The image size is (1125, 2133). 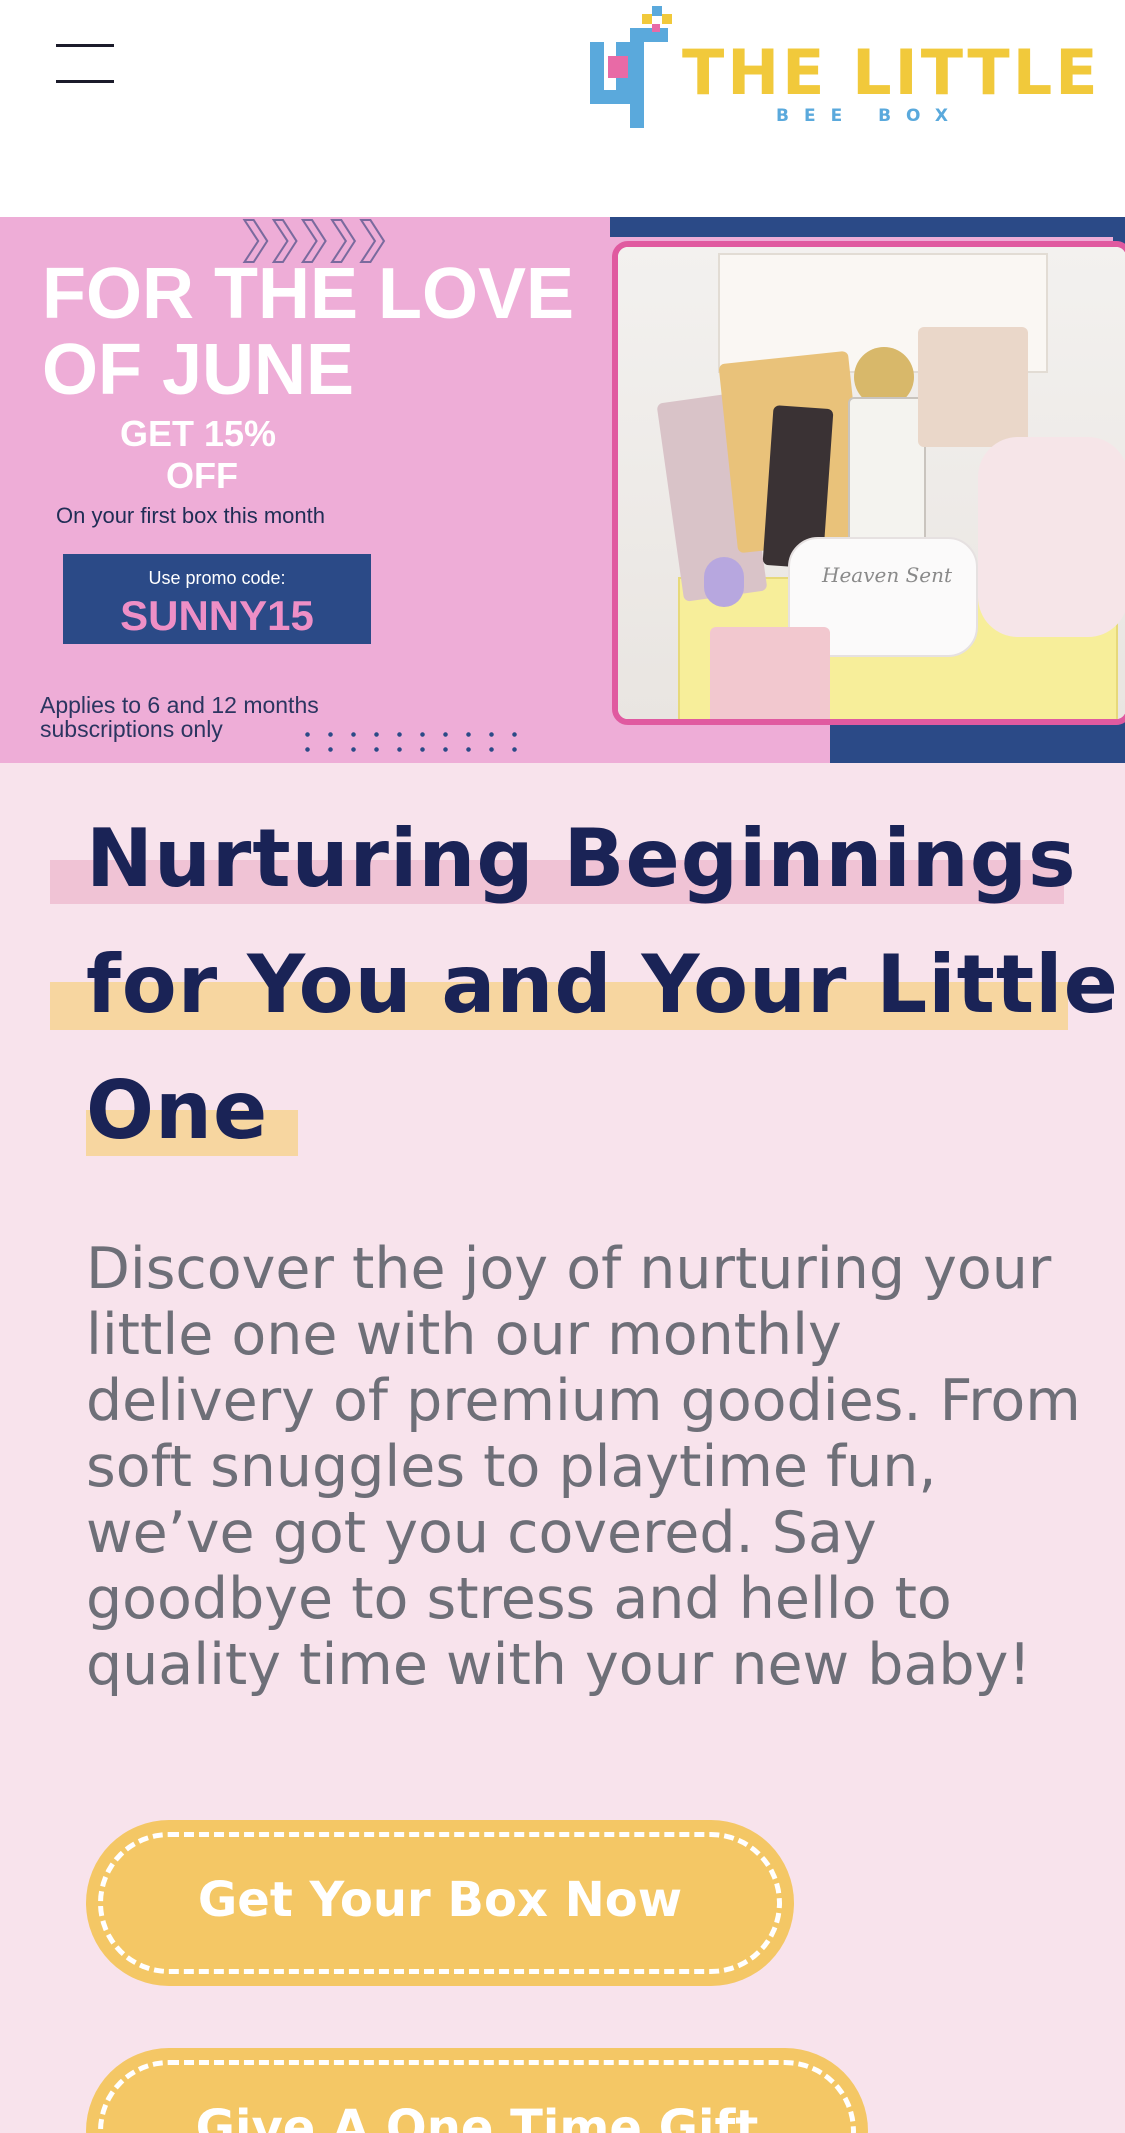 What do you see at coordinates (868, 483) in the screenshot?
I see `product-photo: Heaven Sent` at bounding box center [868, 483].